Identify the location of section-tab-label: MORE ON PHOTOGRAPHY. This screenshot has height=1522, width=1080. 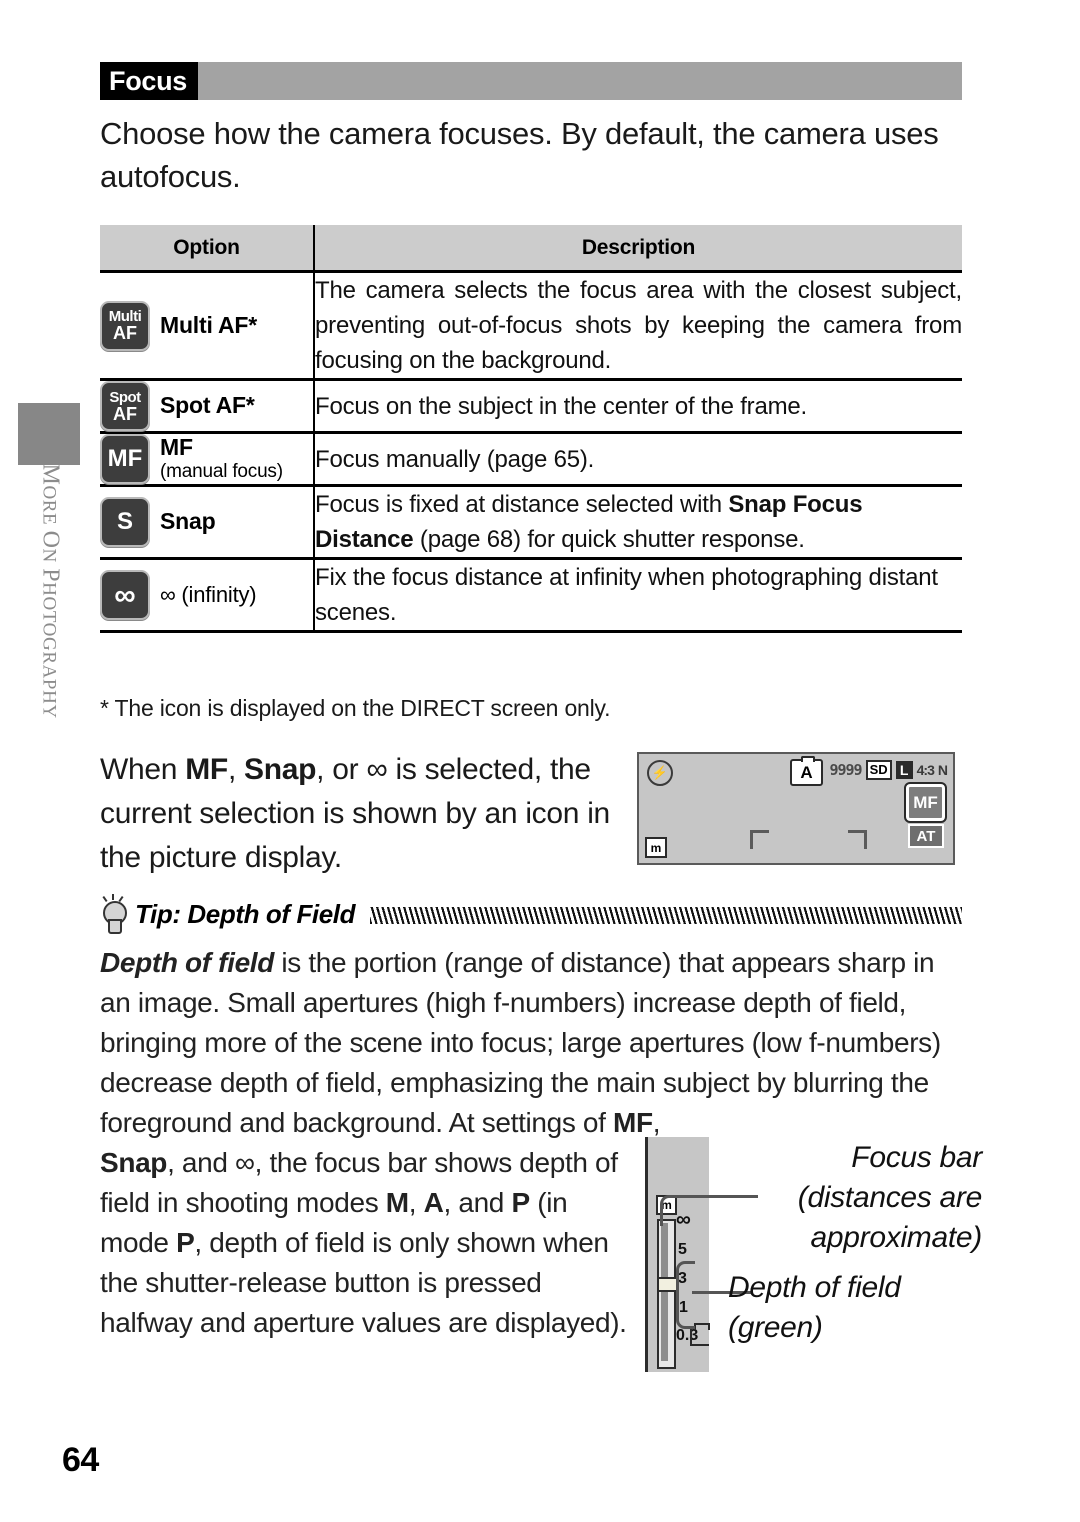
(50, 591).